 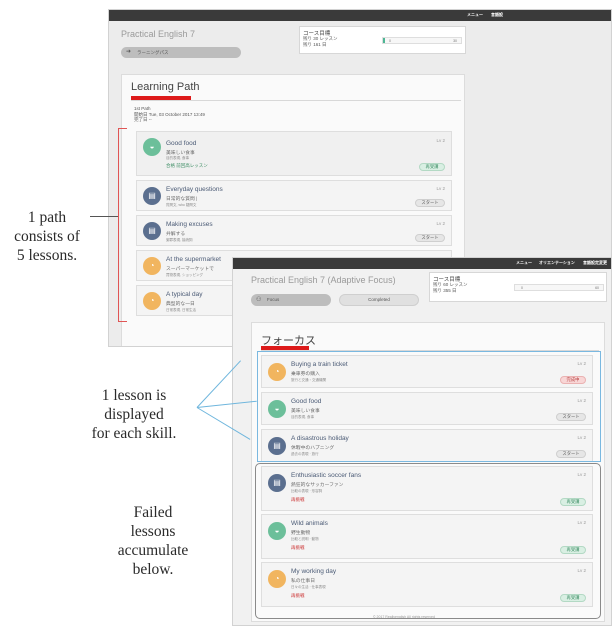 I want to click on path-callout-line, so click(x=104, y=216).